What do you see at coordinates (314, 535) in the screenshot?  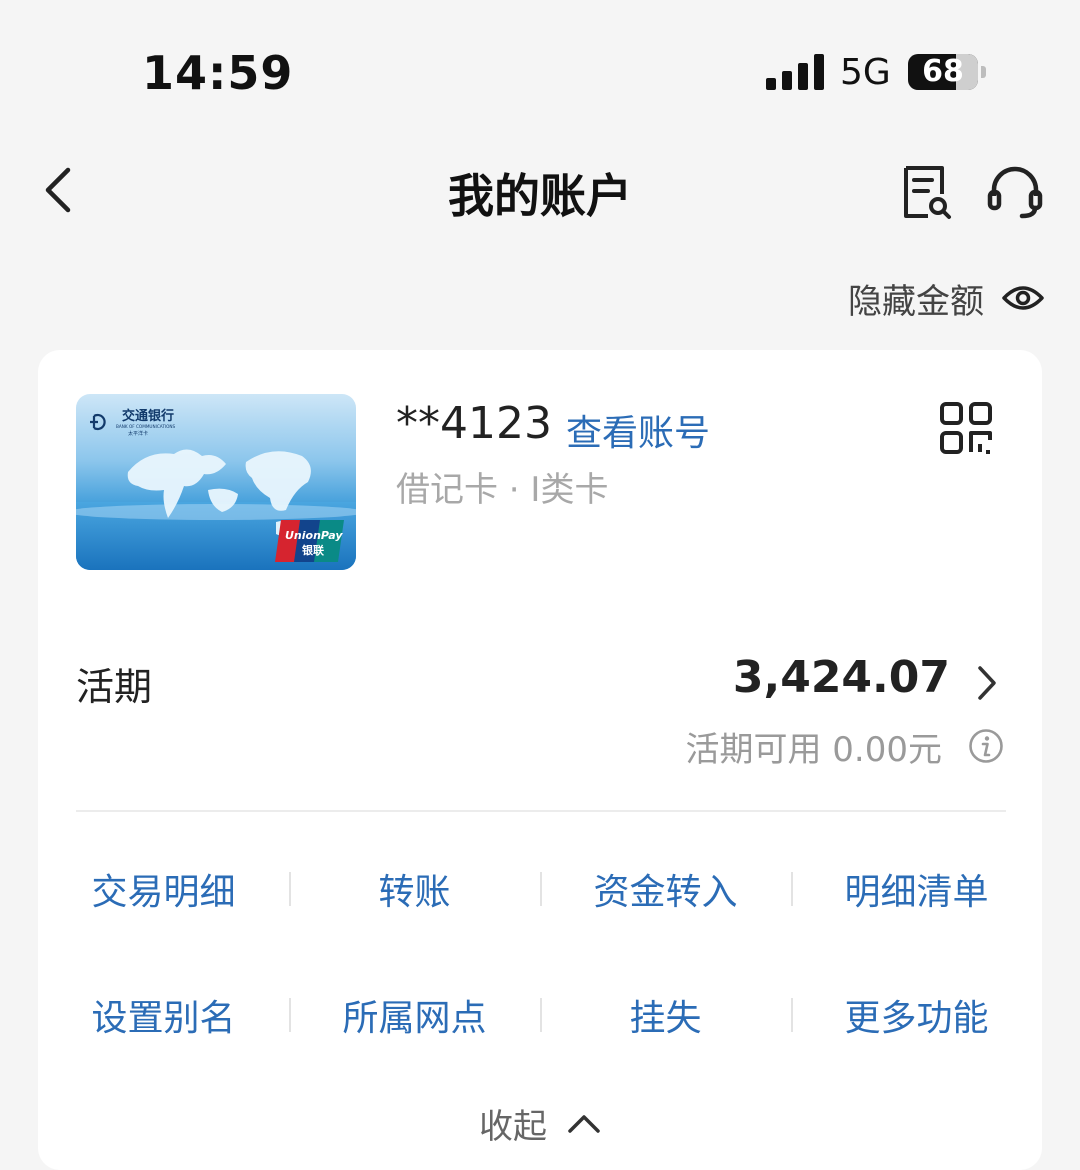 I see `unionpay-text-en: UnionPay` at bounding box center [314, 535].